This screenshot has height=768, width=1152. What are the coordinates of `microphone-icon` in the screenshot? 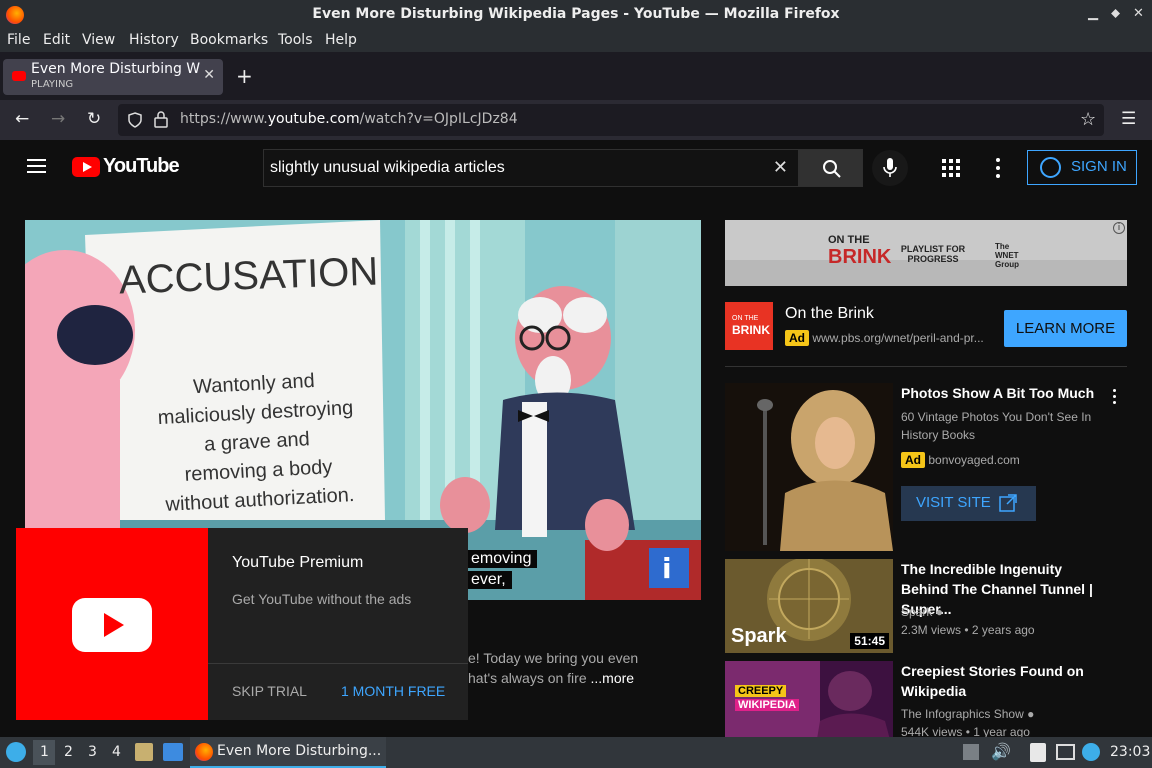 It's located at (890, 167).